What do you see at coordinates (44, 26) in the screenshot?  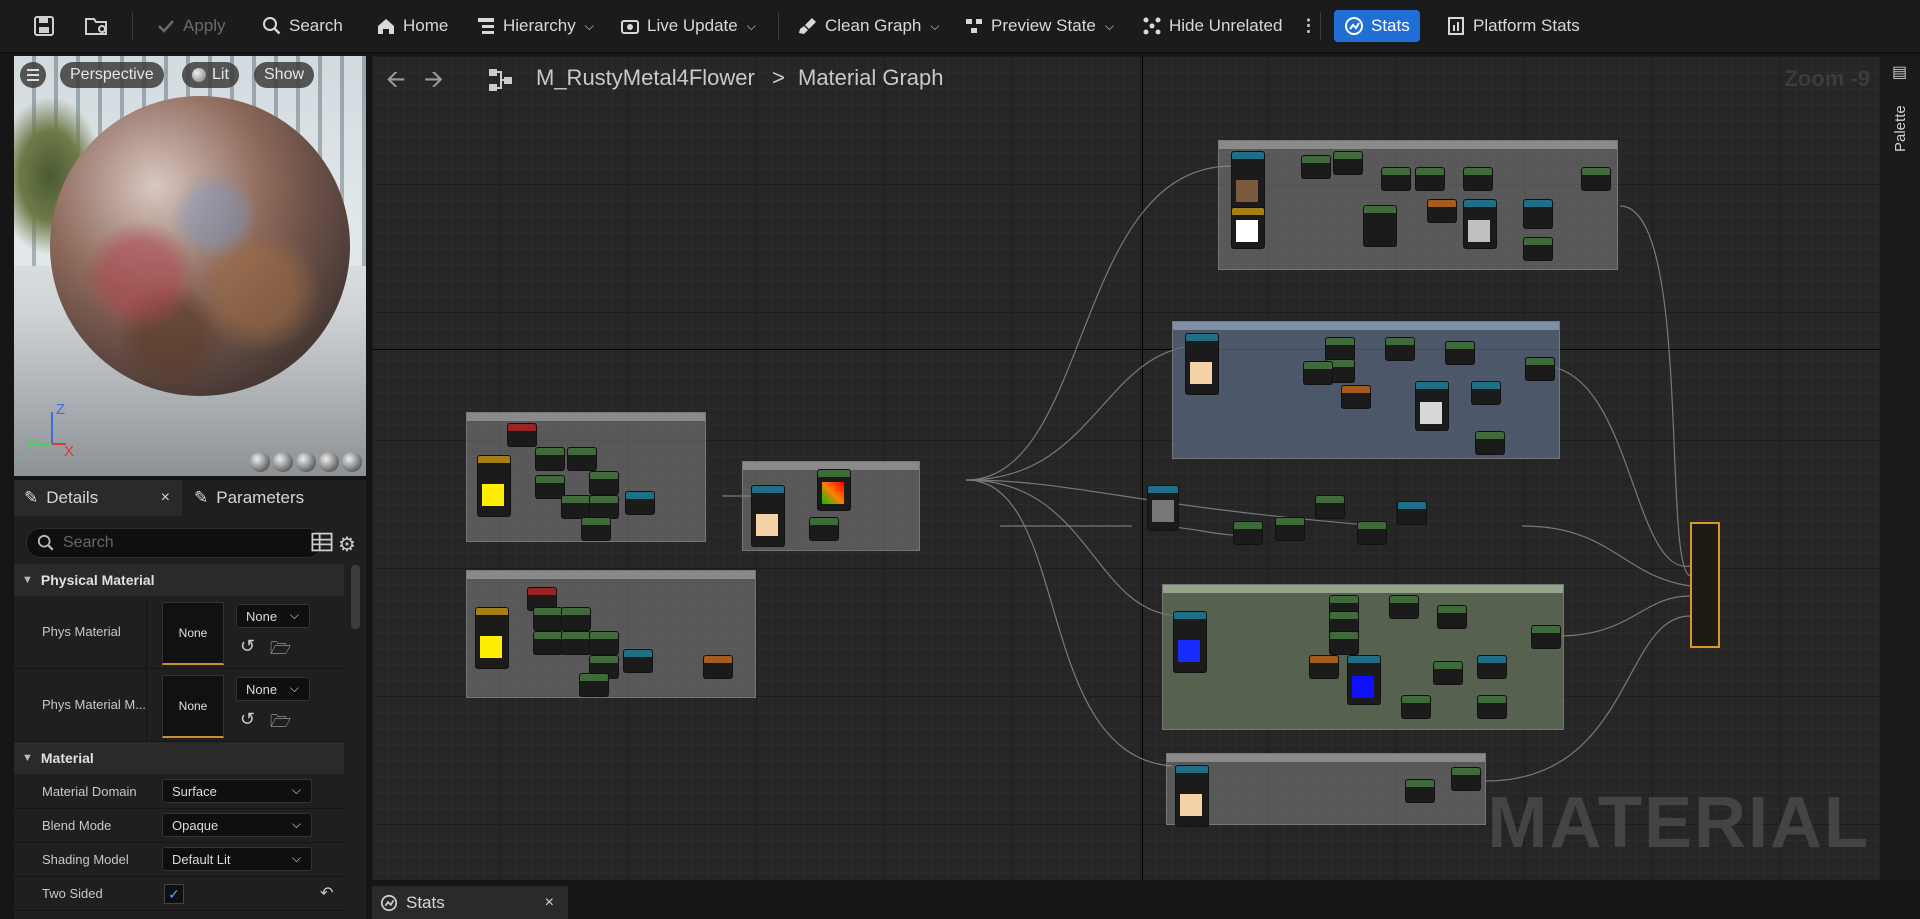 I see `save-icon` at bounding box center [44, 26].